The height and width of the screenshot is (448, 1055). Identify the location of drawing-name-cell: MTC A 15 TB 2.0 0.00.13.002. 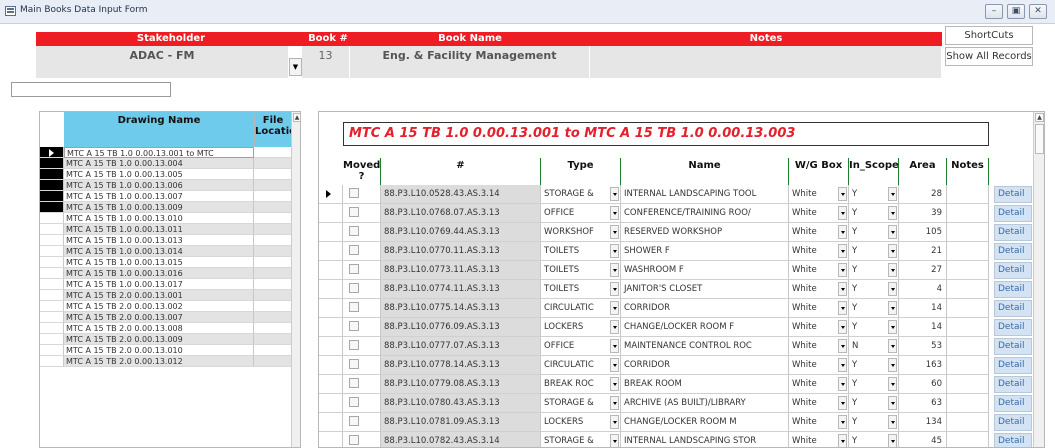
(159, 306).